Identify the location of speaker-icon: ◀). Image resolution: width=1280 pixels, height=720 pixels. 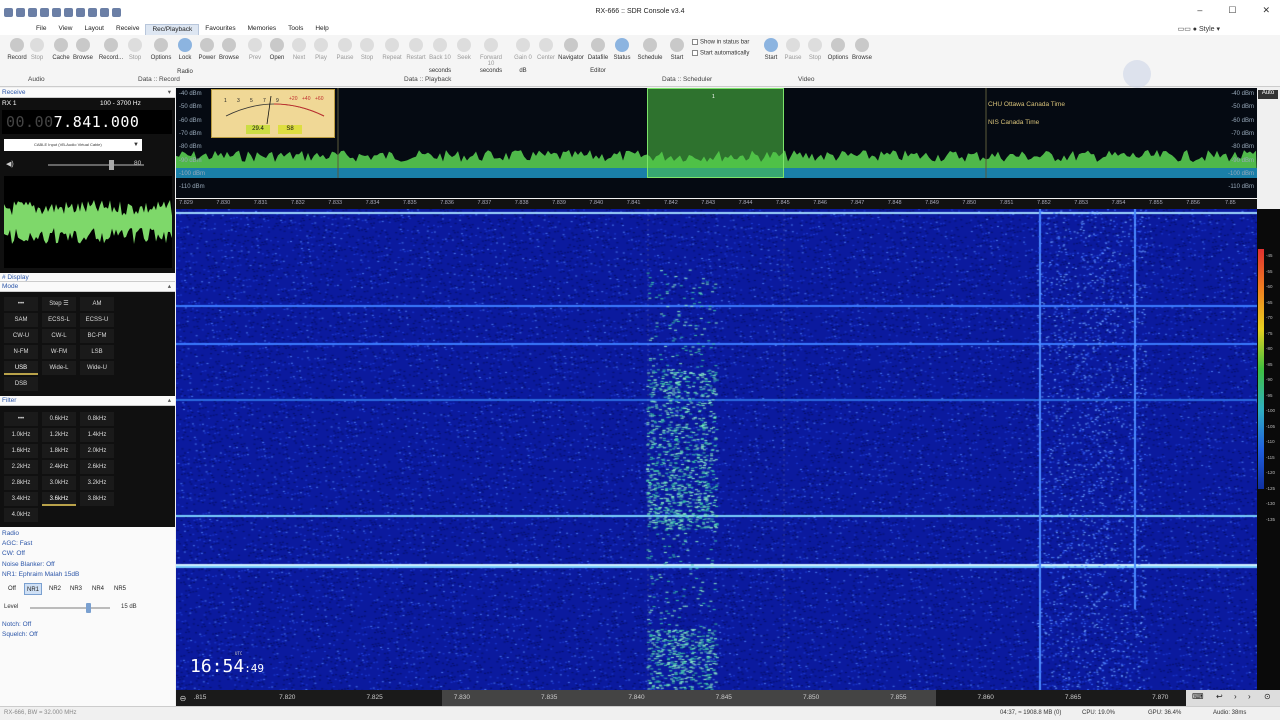
(10, 164).